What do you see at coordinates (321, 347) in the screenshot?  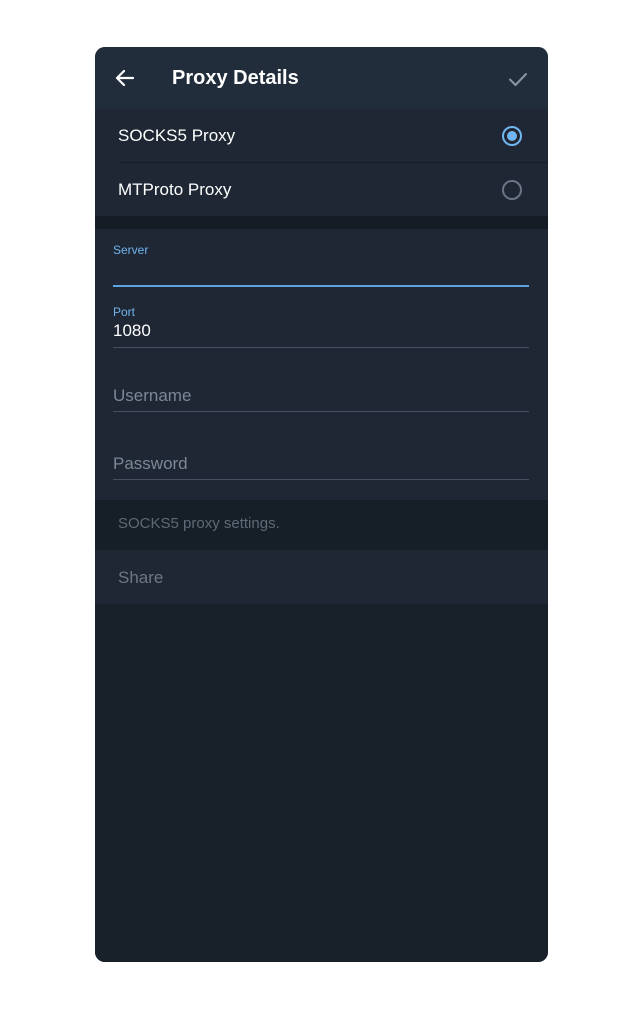 I see `port-underline` at bounding box center [321, 347].